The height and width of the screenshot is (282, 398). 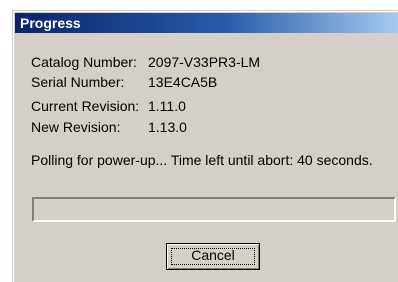 I want to click on title-bar: Progress, so click(x=206, y=23).